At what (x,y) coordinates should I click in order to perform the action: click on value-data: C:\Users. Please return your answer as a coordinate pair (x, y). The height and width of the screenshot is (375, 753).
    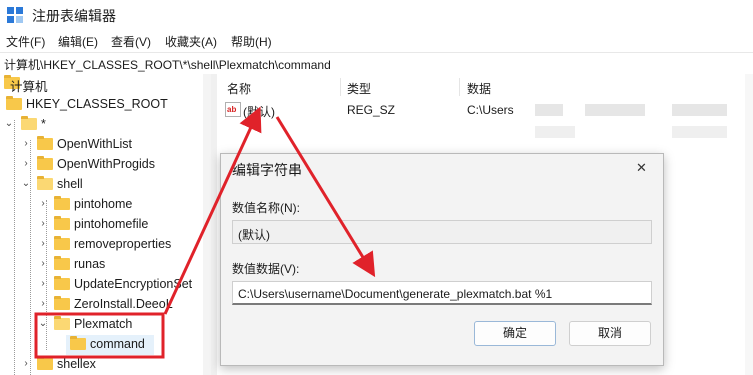
    Looking at the image, I should click on (490, 110).